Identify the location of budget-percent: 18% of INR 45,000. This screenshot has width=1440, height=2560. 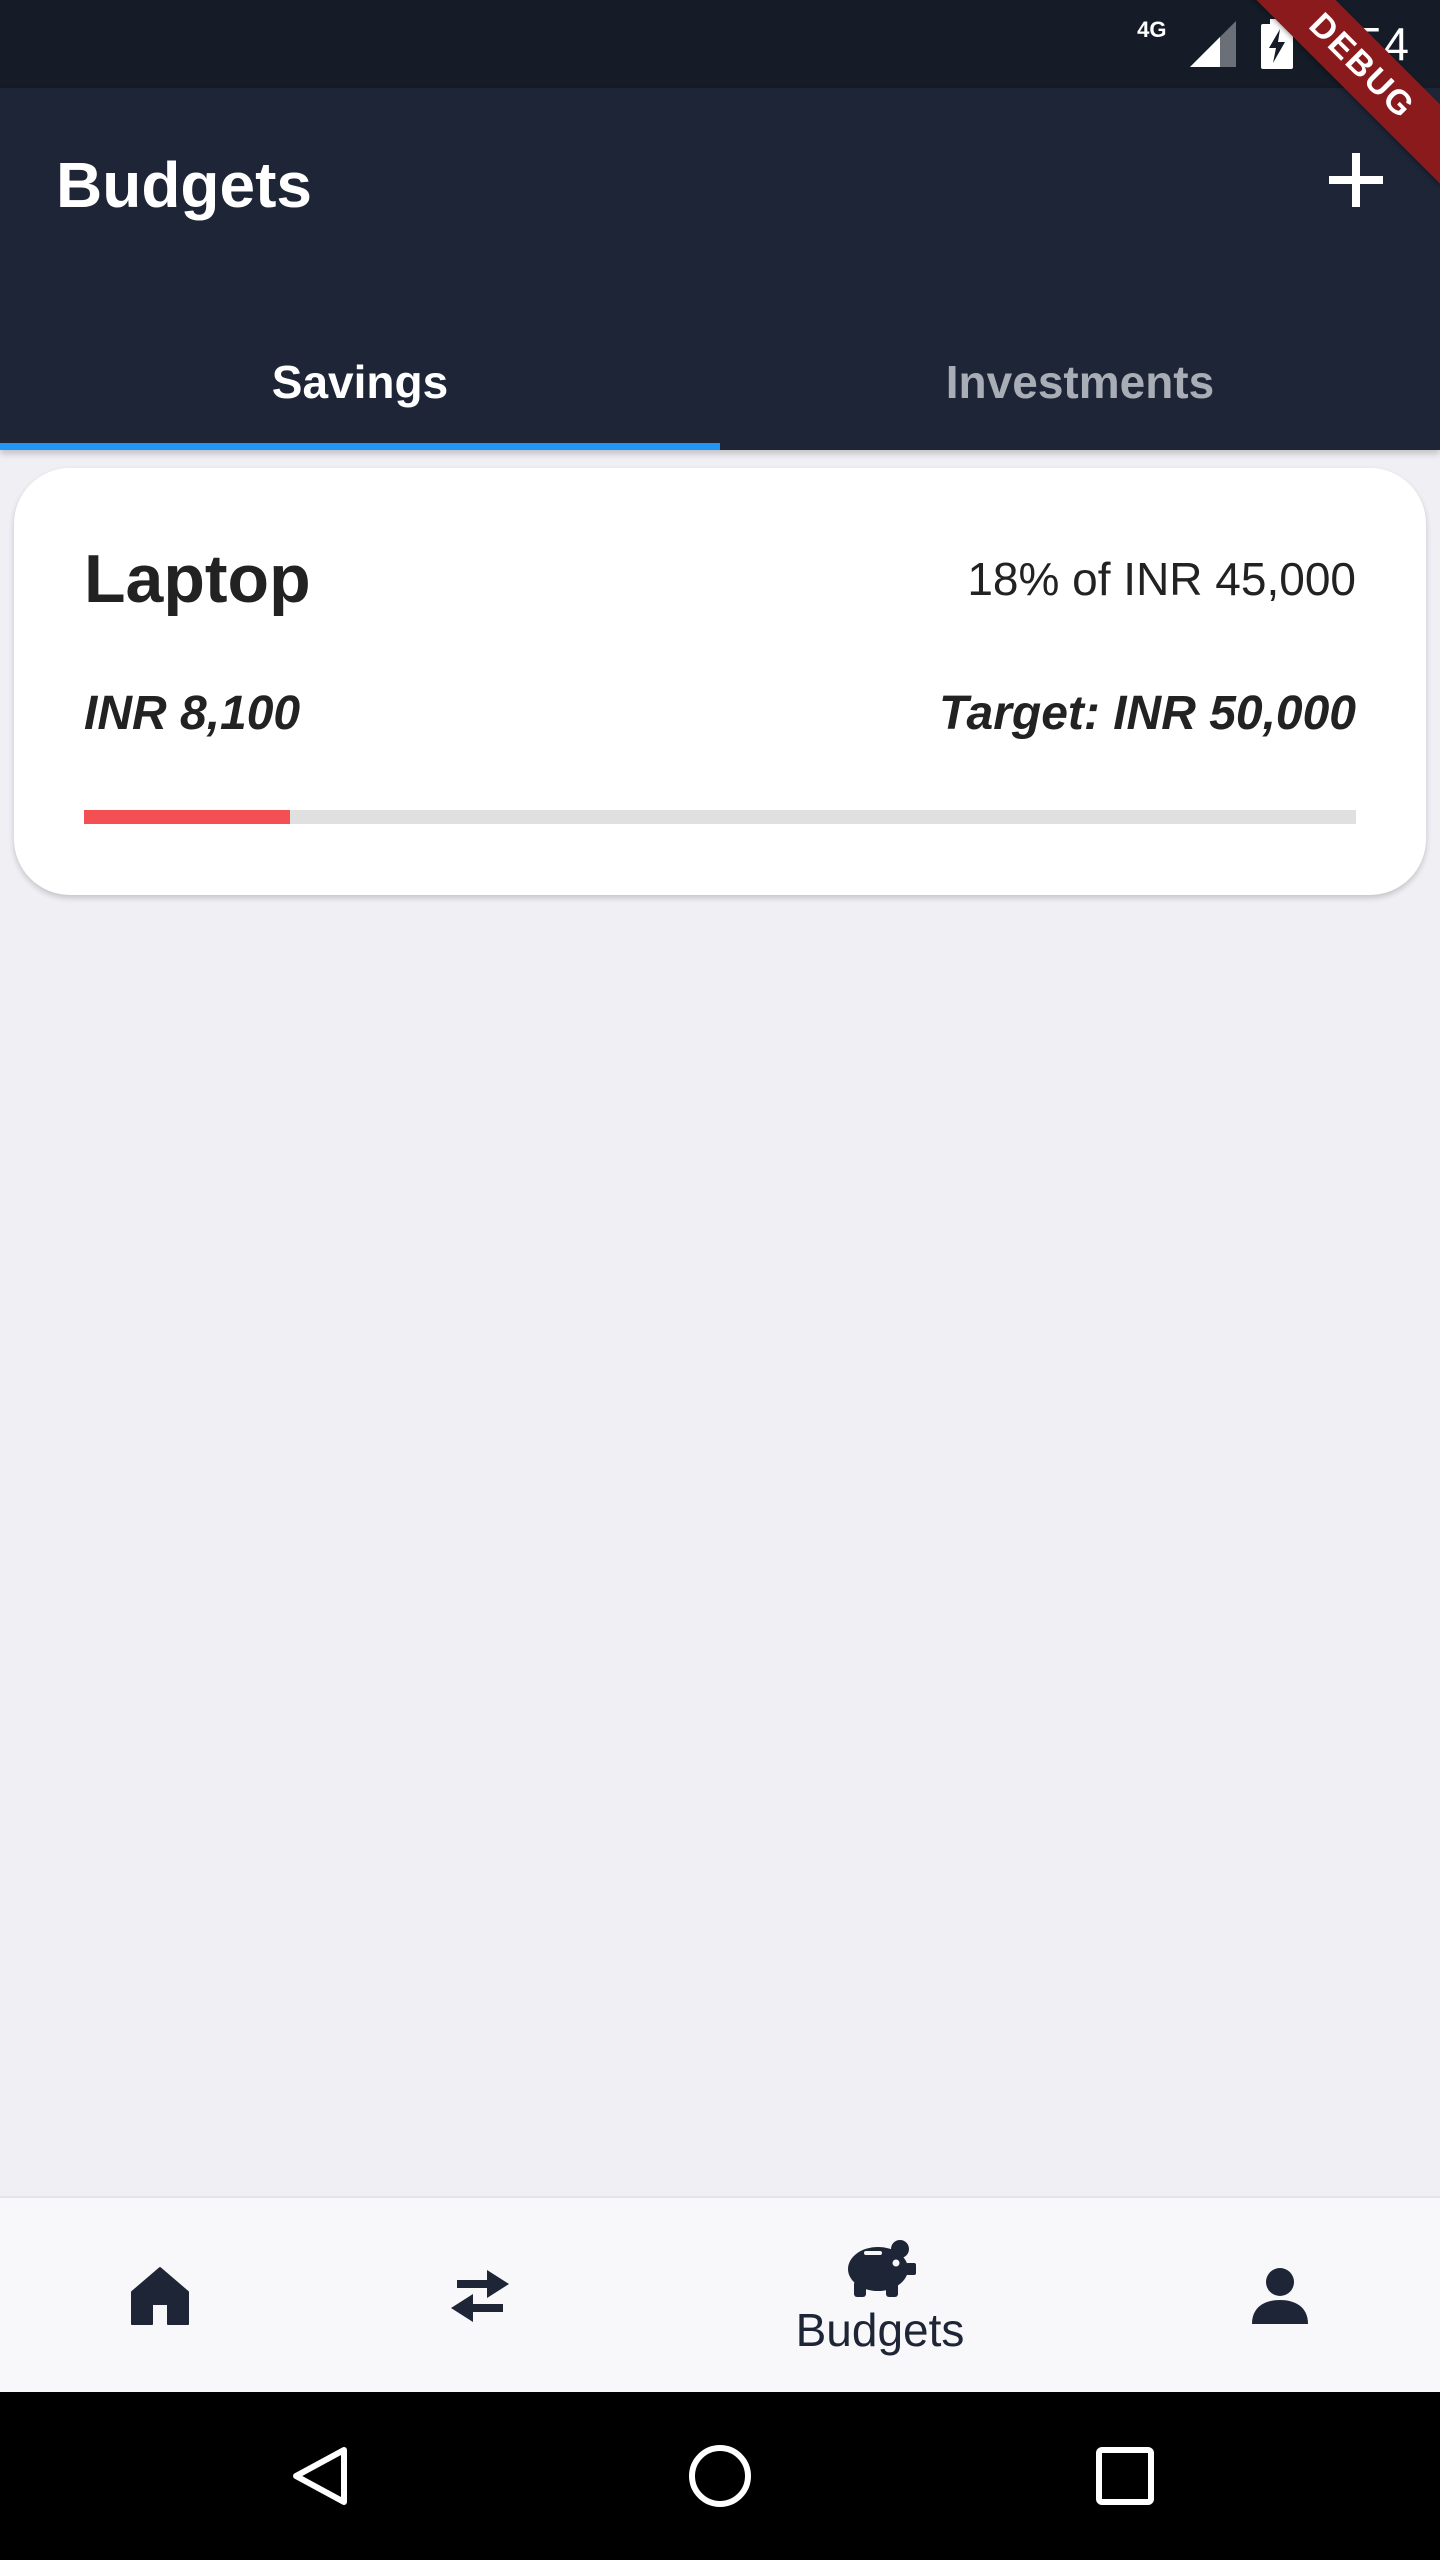
(1161, 579).